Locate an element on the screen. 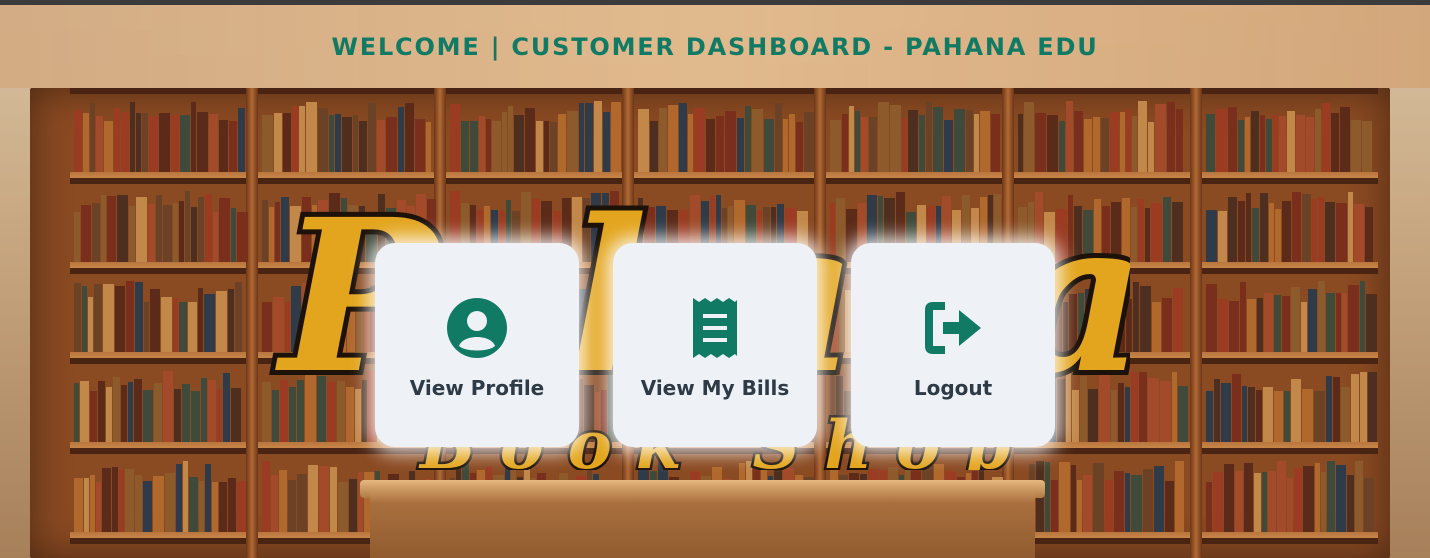 The height and width of the screenshot is (558, 1430). logout-icon is located at coordinates (953, 328).